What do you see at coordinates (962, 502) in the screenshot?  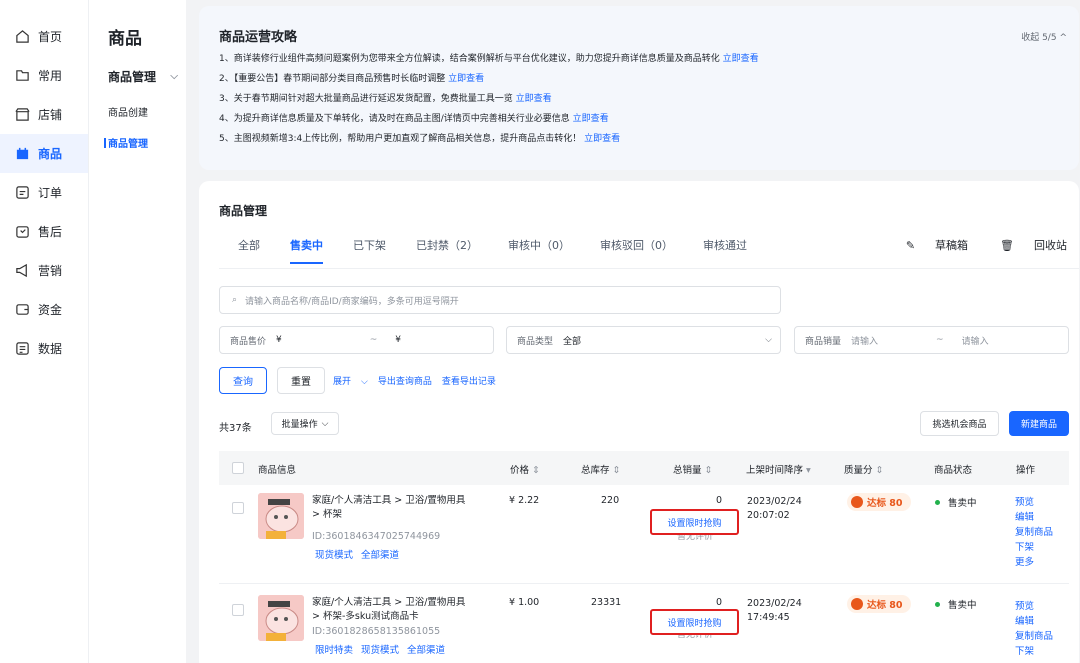 I see `status-label: 售卖中` at bounding box center [962, 502].